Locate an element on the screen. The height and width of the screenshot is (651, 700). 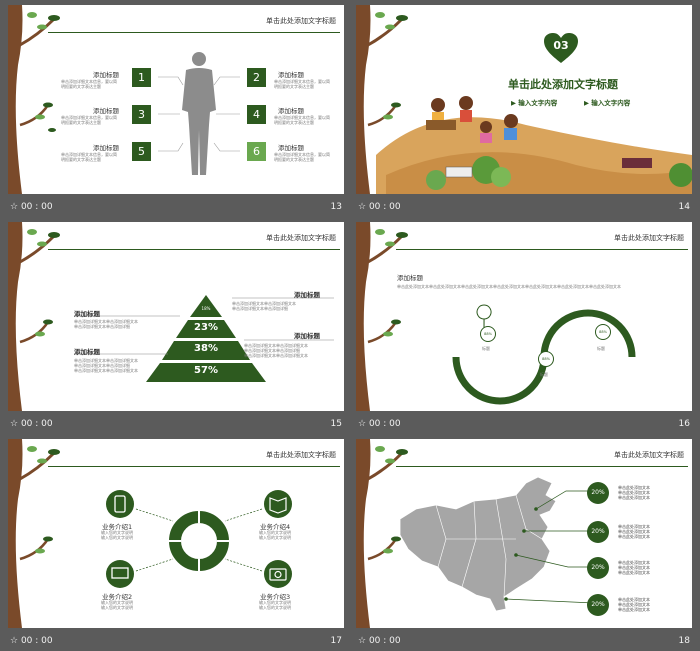
slide-number: 17 is located at coordinates (336, 641).